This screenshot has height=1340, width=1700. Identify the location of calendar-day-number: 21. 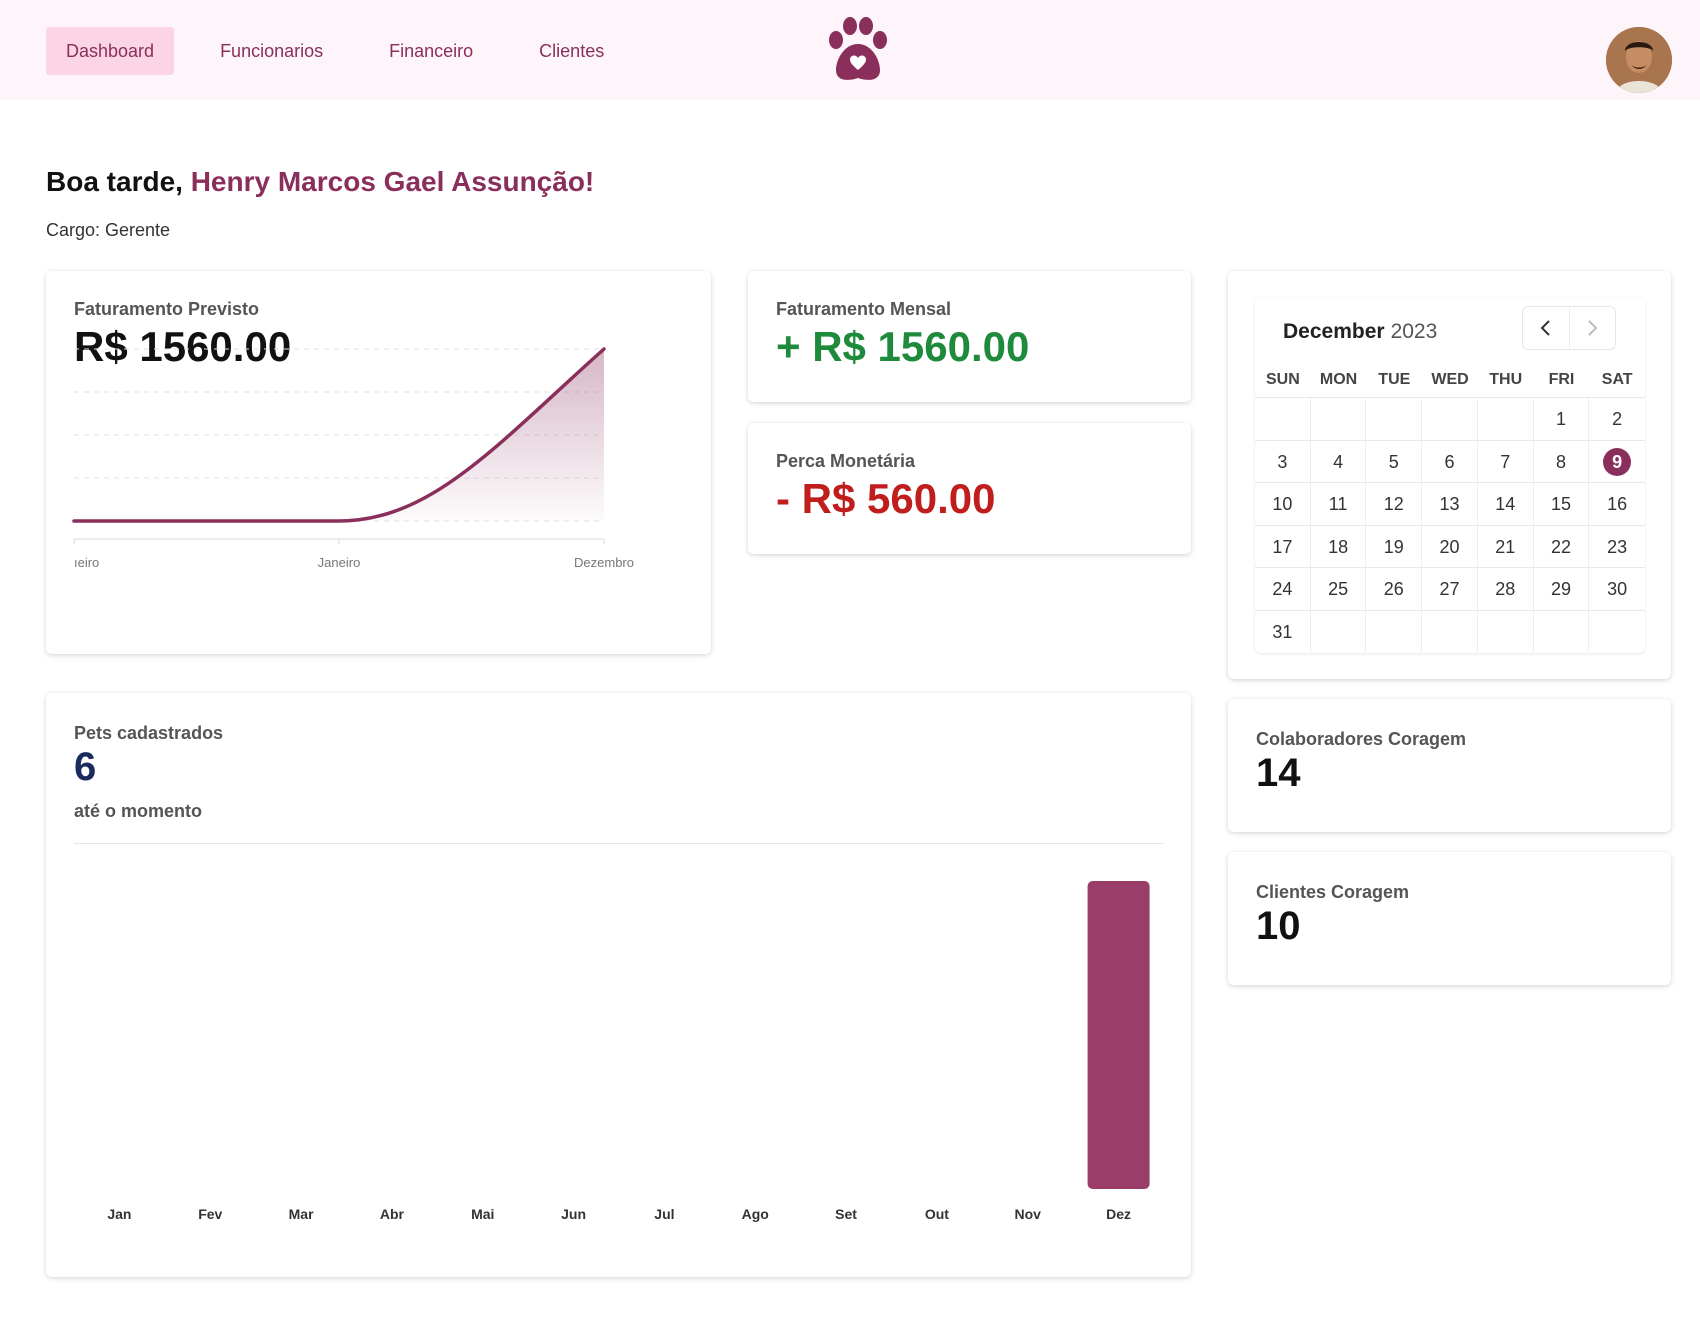
(1505, 546).